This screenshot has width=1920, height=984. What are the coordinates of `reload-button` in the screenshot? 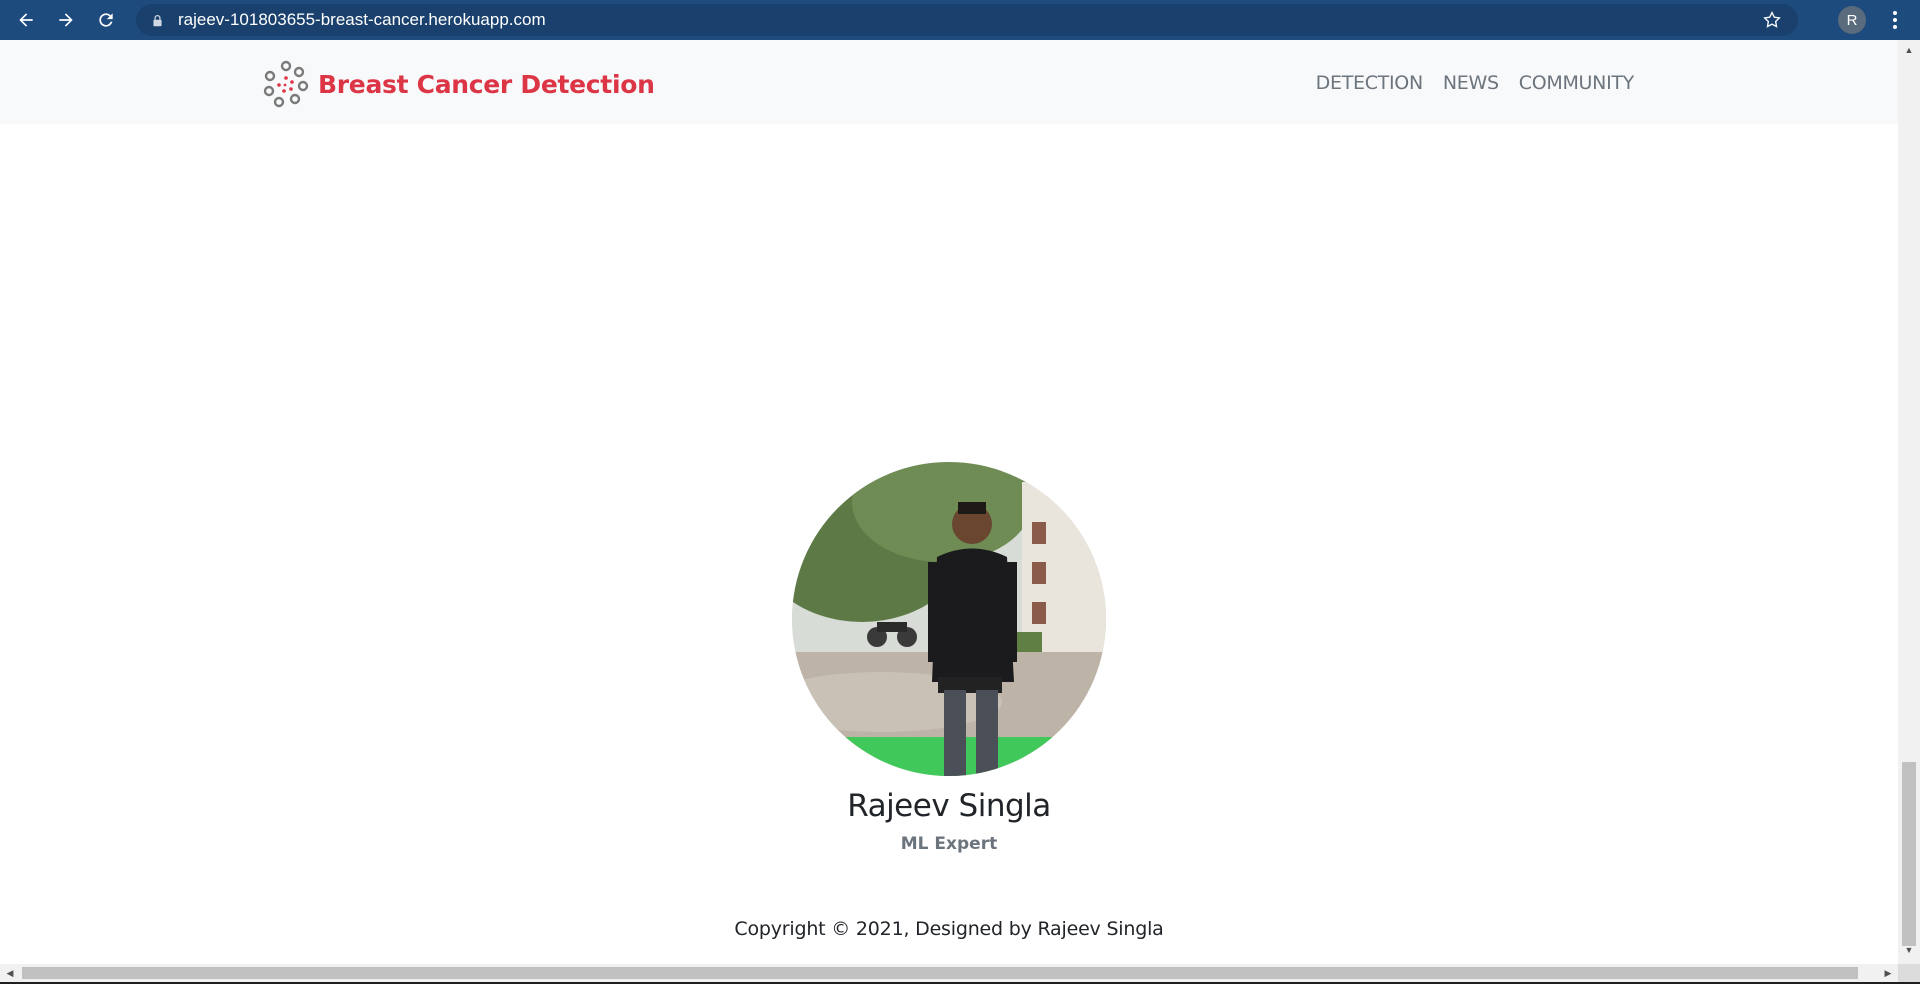 It's located at (106, 20).